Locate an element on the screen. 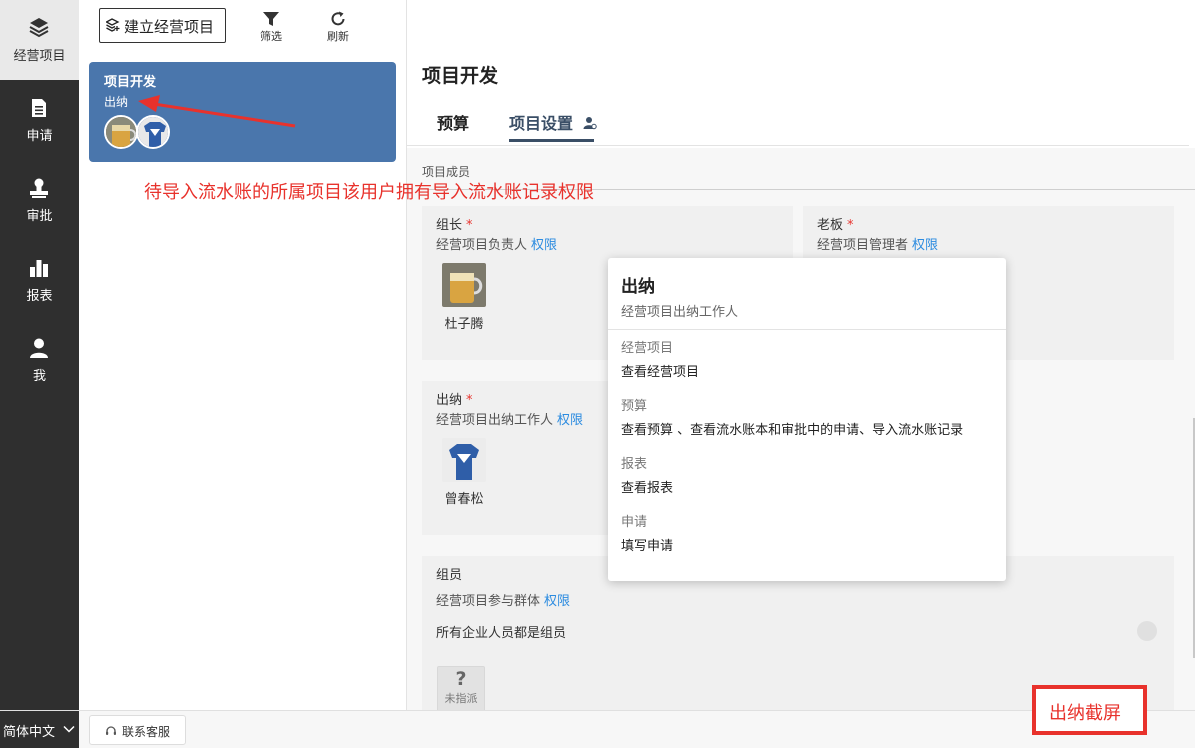  project-card-title: 项目开发 is located at coordinates (130, 82).